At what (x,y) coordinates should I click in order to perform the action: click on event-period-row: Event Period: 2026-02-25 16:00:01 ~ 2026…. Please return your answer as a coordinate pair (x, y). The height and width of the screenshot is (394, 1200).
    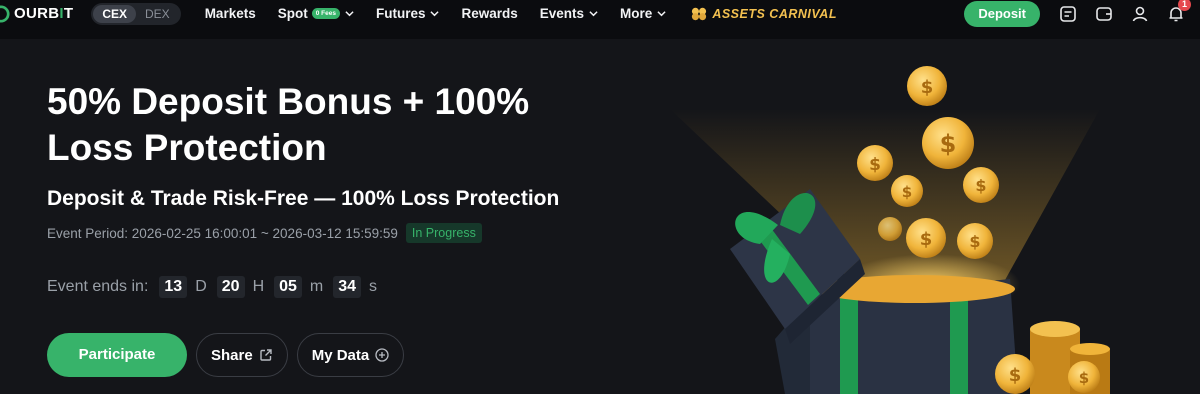
    Looking at the image, I should click on (347, 233).